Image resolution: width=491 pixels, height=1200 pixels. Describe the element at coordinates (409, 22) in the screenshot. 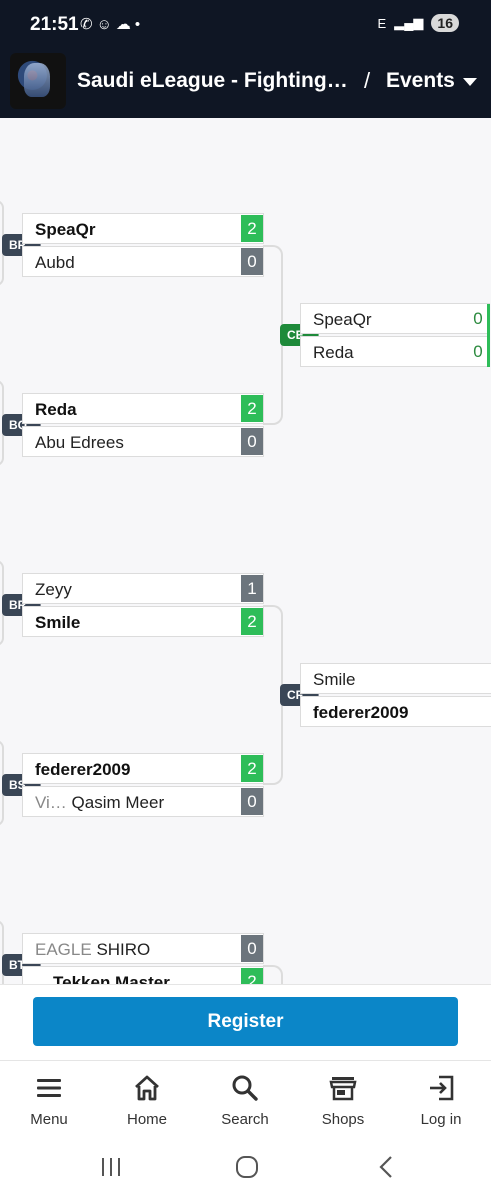

I see `signal-icon: ▂▄▆` at that location.